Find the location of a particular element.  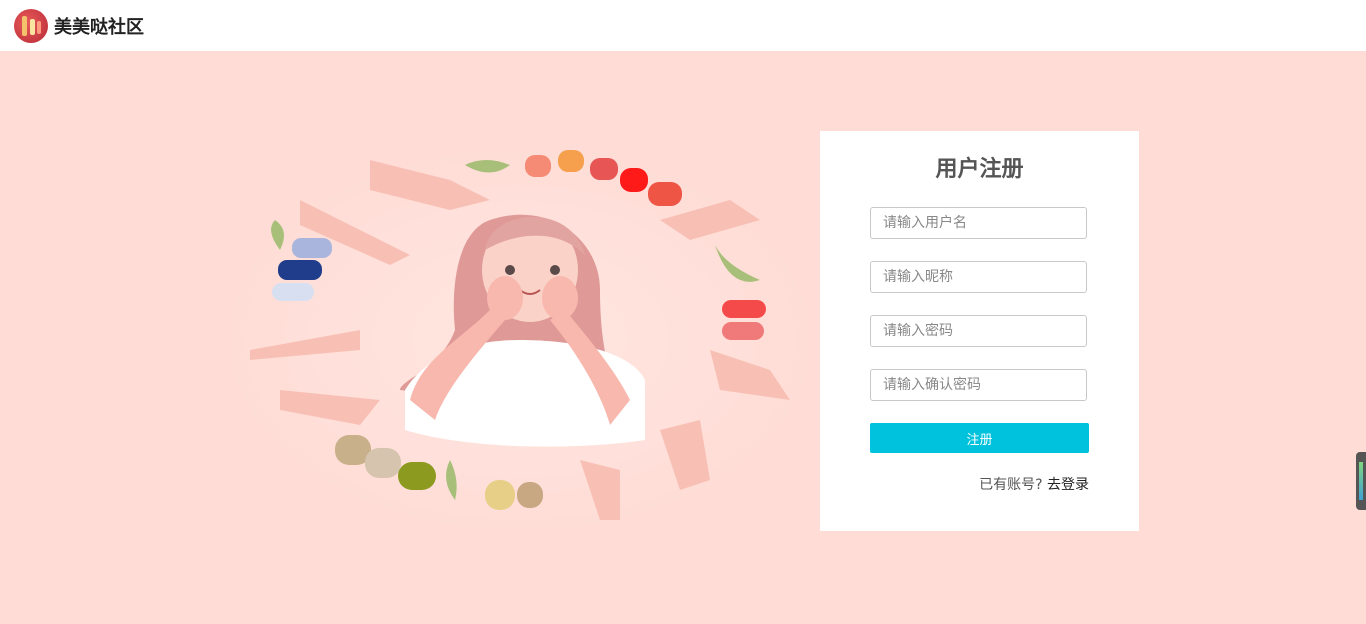

register-card: 用户注册 注册 已有账号? 去登录 is located at coordinates (979, 331).